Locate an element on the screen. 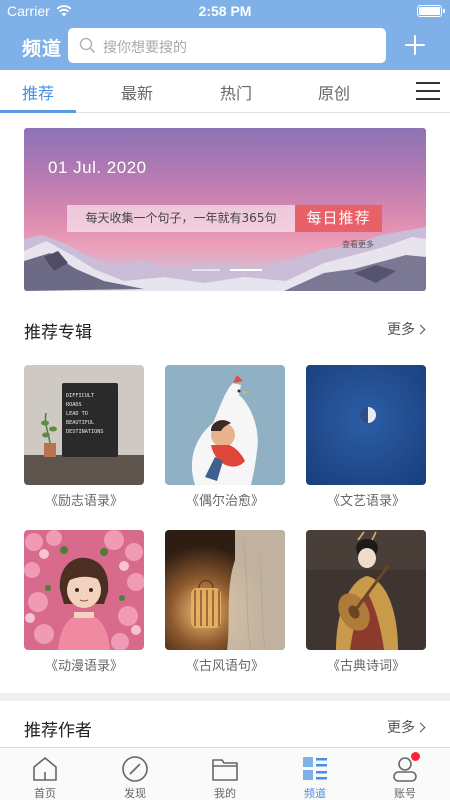  tabbar-label: 账号 is located at coordinates (405, 793).